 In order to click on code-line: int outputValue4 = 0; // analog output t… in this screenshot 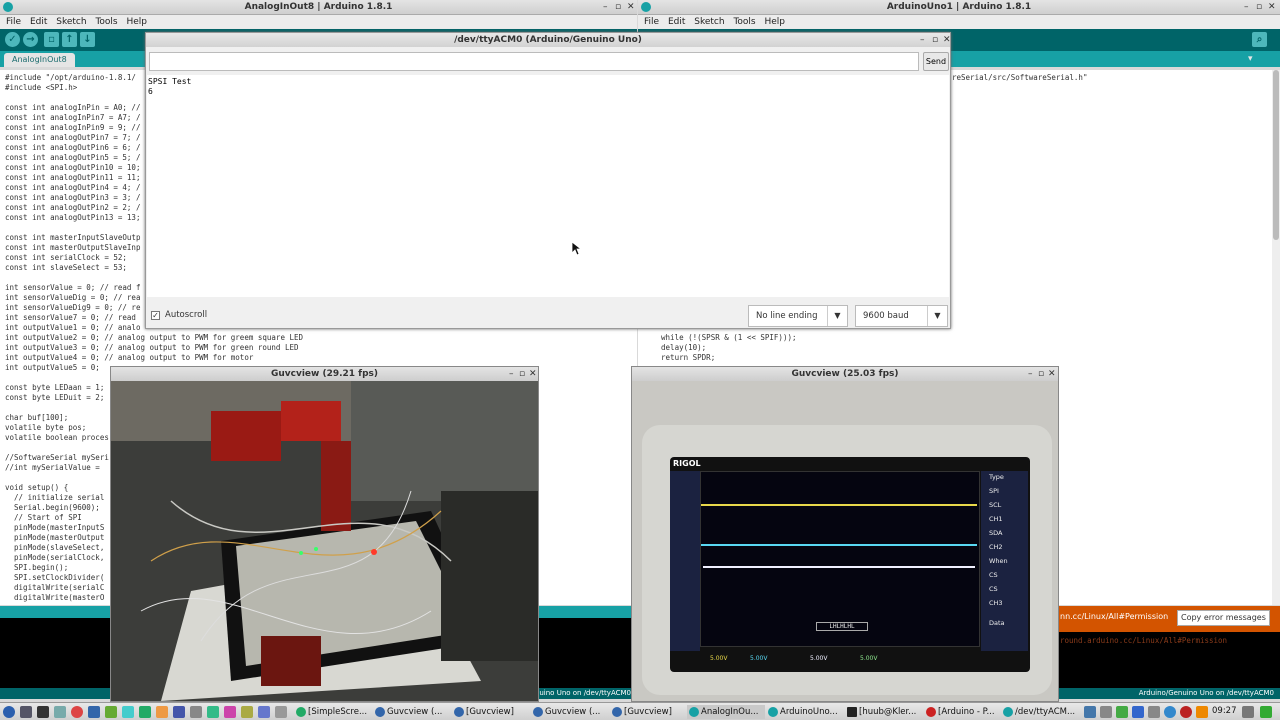, I will do `click(129, 357)`.